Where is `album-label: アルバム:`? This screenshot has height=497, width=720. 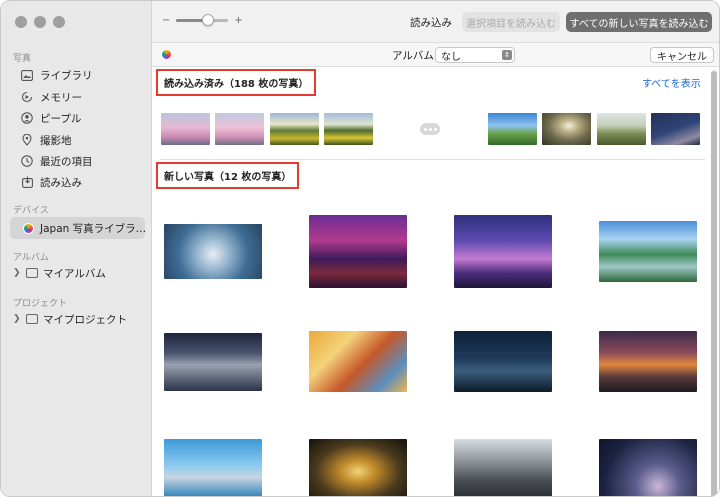 album-label: アルバム: is located at coordinates (415, 56).